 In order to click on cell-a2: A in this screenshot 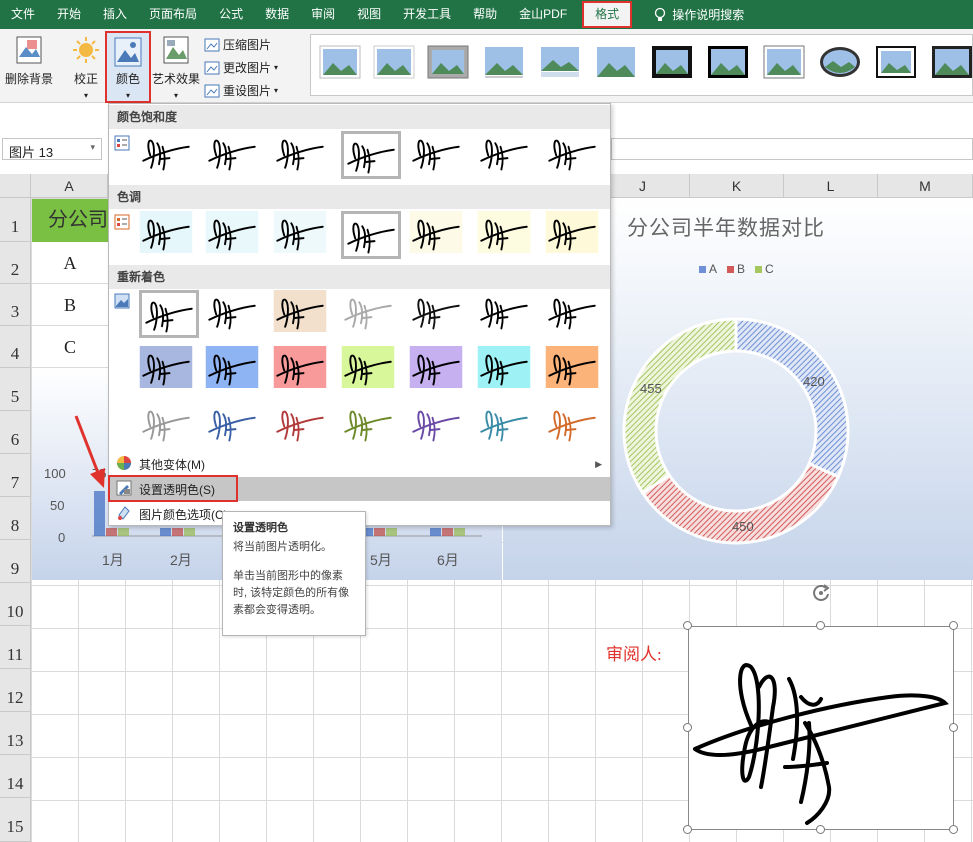, I will do `click(70, 263)`.